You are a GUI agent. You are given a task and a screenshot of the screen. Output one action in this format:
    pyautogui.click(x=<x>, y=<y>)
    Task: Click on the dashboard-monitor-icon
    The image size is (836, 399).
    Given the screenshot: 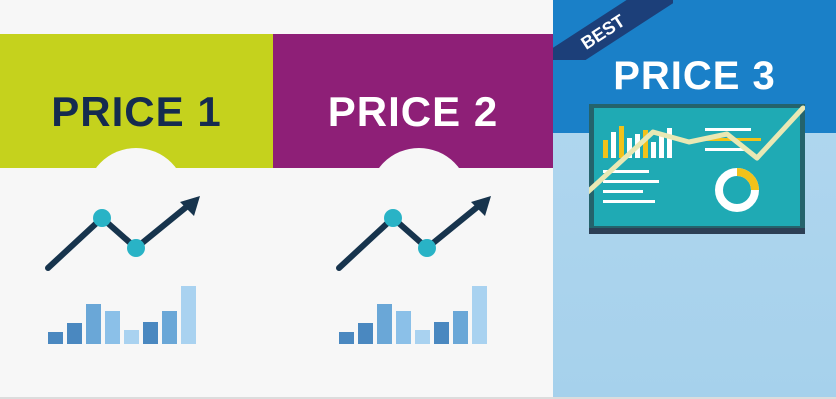 What is the action you would take?
    pyautogui.click(x=697, y=169)
    